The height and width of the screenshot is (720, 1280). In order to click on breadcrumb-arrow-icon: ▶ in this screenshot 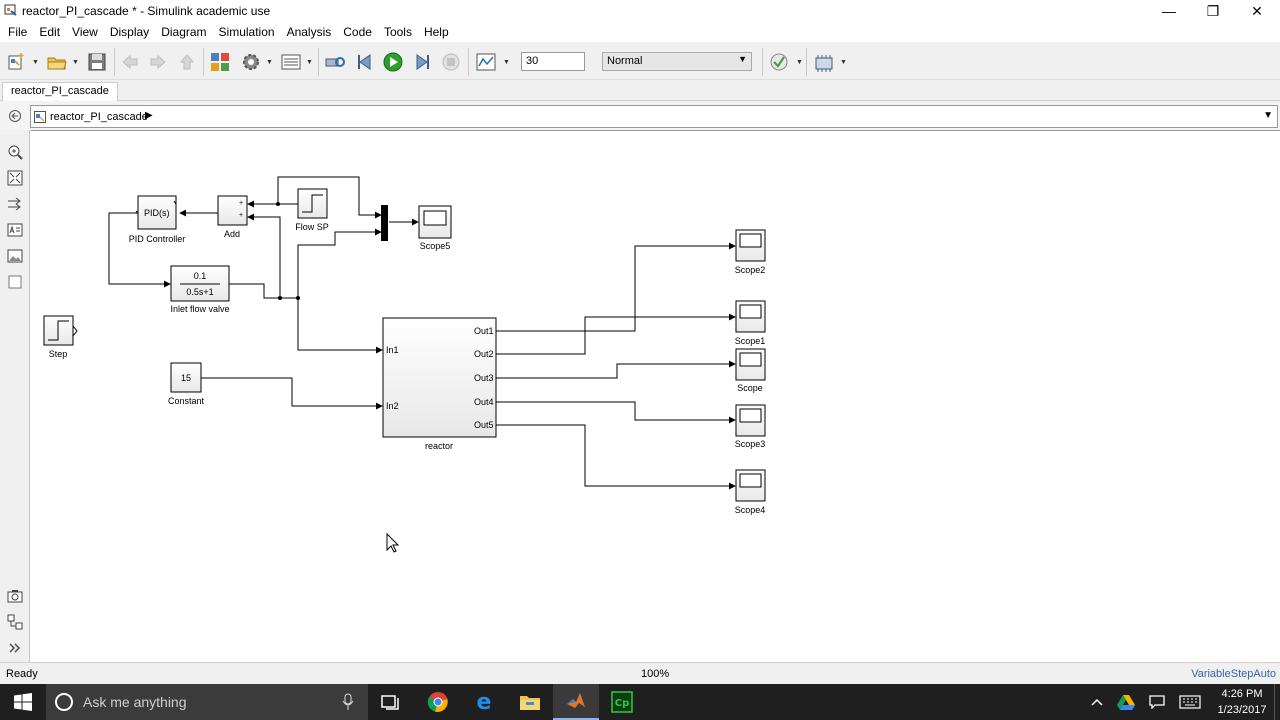, I will do `click(149, 115)`.